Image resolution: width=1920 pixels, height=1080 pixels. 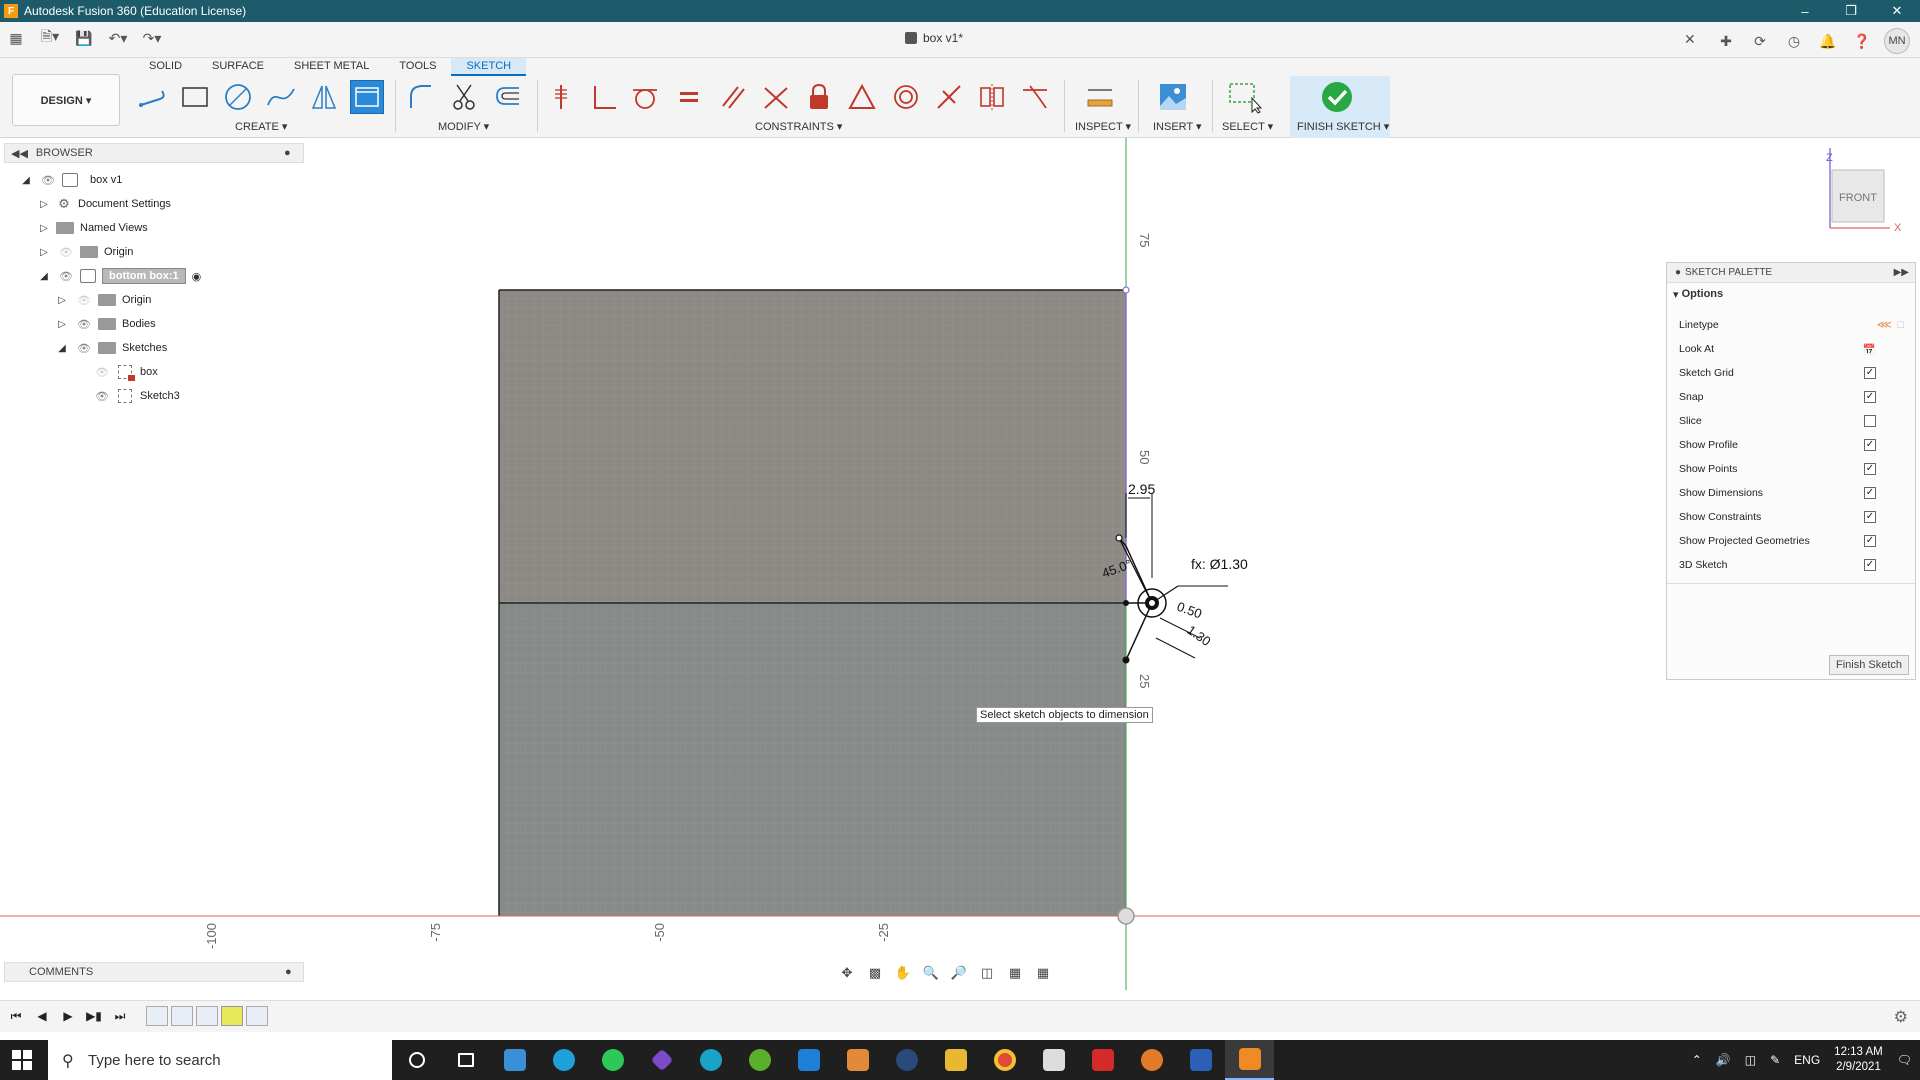 What do you see at coordinates (1126, 916) in the screenshot?
I see `origin-point` at bounding box center [1126, 916].